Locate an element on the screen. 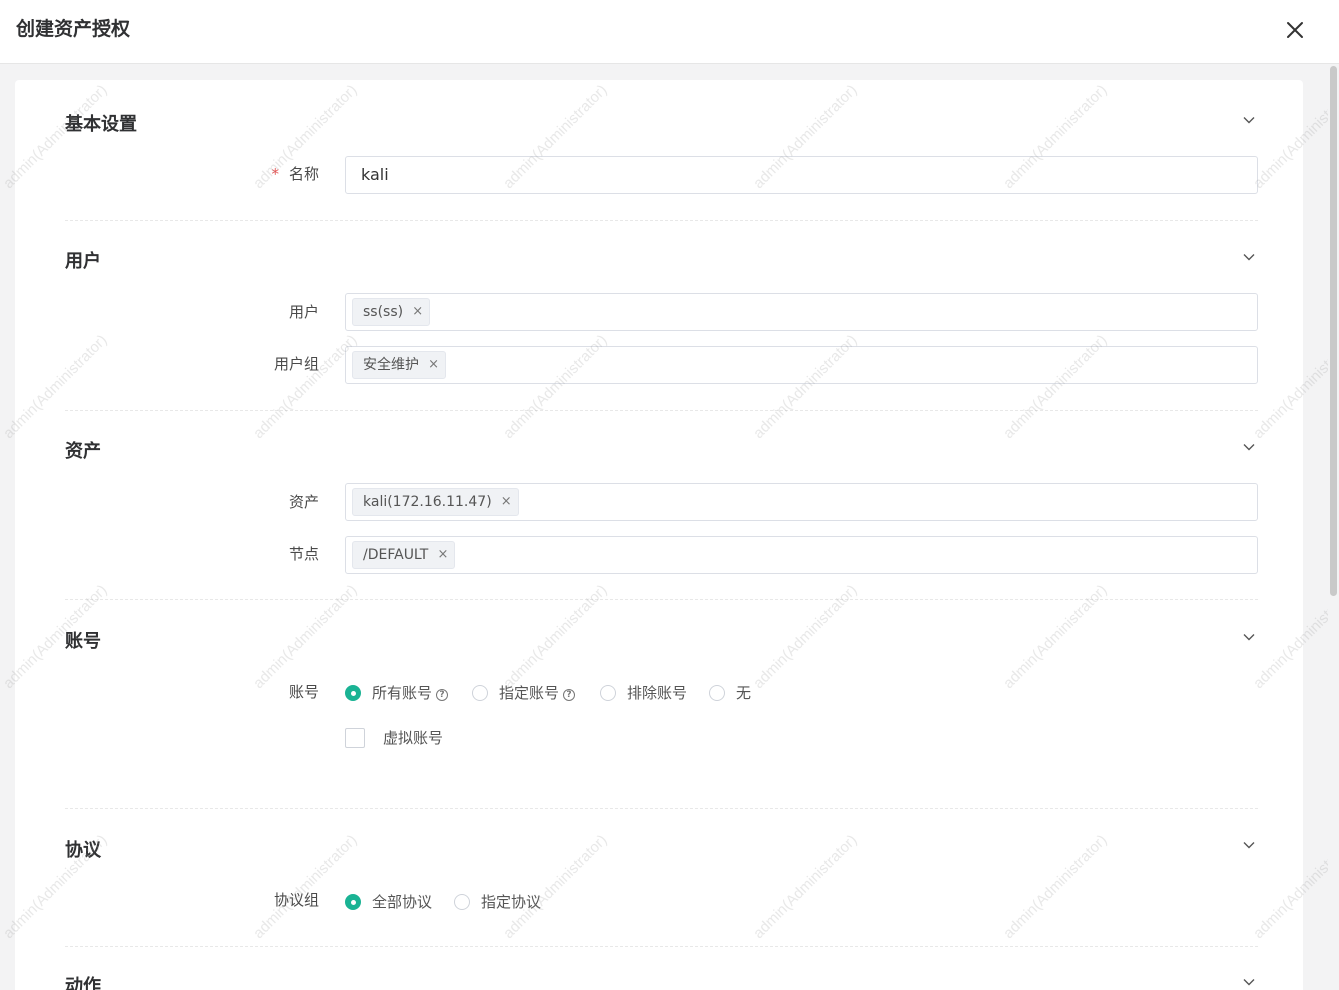  user-group-label: 用户组 is located at coordinates (296, 364).